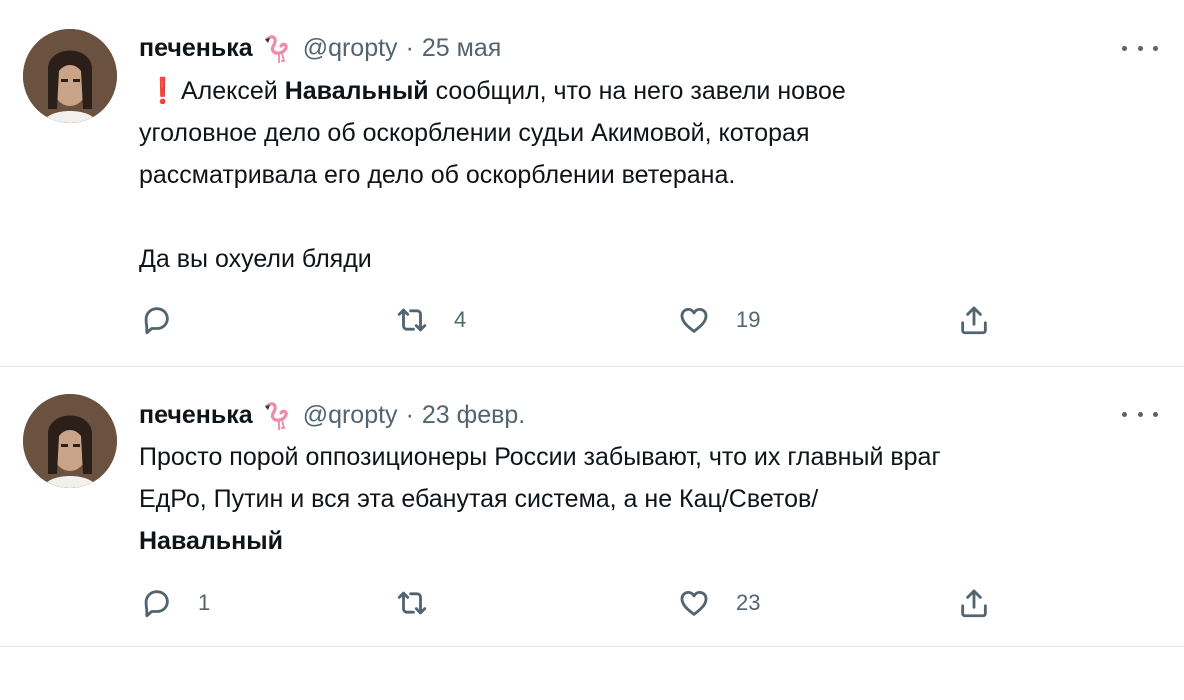 The width and height of the screenshot is (1184, 700). What do you see at coordinates (718, 320) in the screenshot?
I see `like-button: 19` at bounding box center [718, 320].